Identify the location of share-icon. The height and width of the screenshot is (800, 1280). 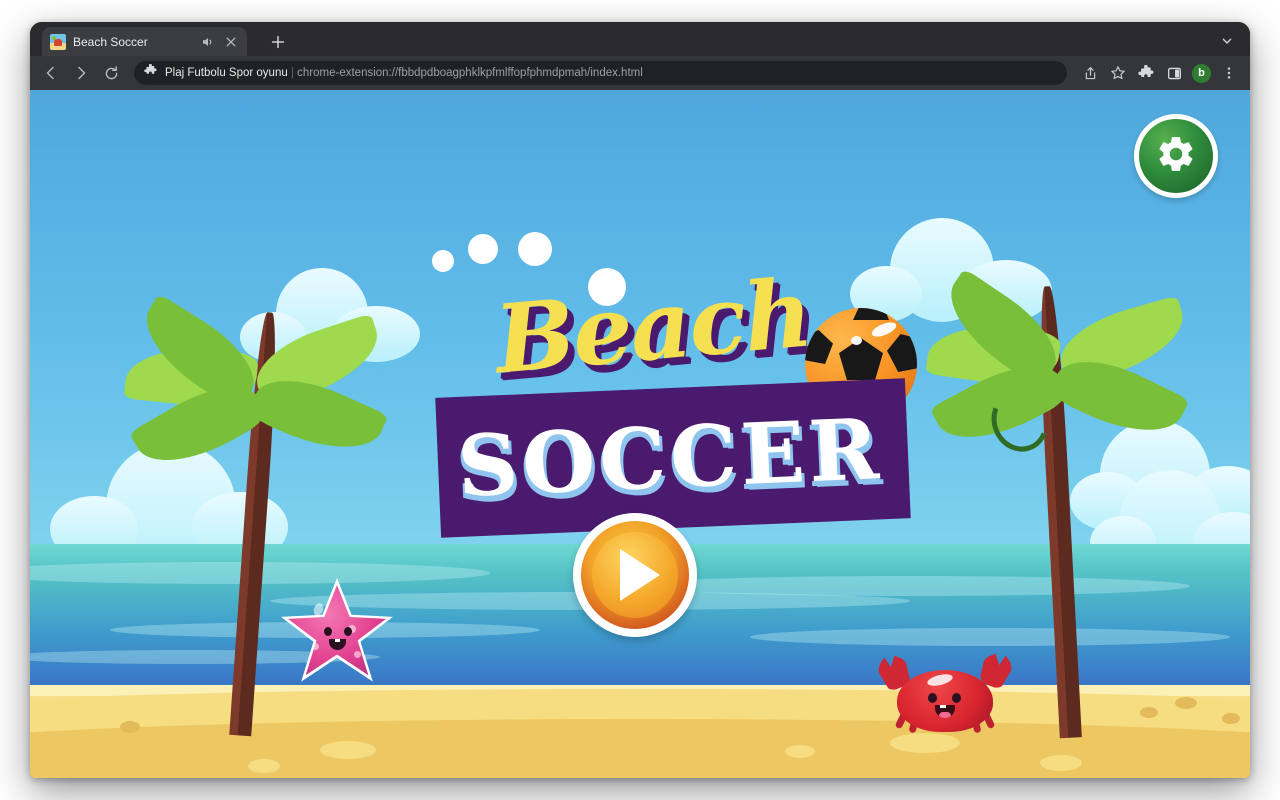
(1090, 73).